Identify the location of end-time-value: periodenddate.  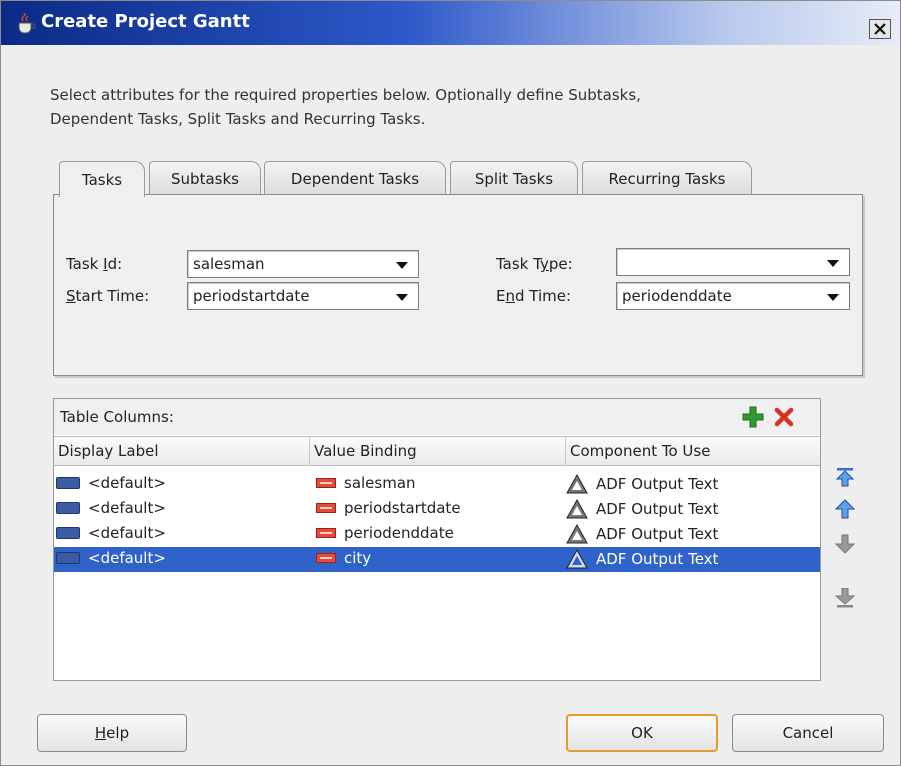
(677, 296).